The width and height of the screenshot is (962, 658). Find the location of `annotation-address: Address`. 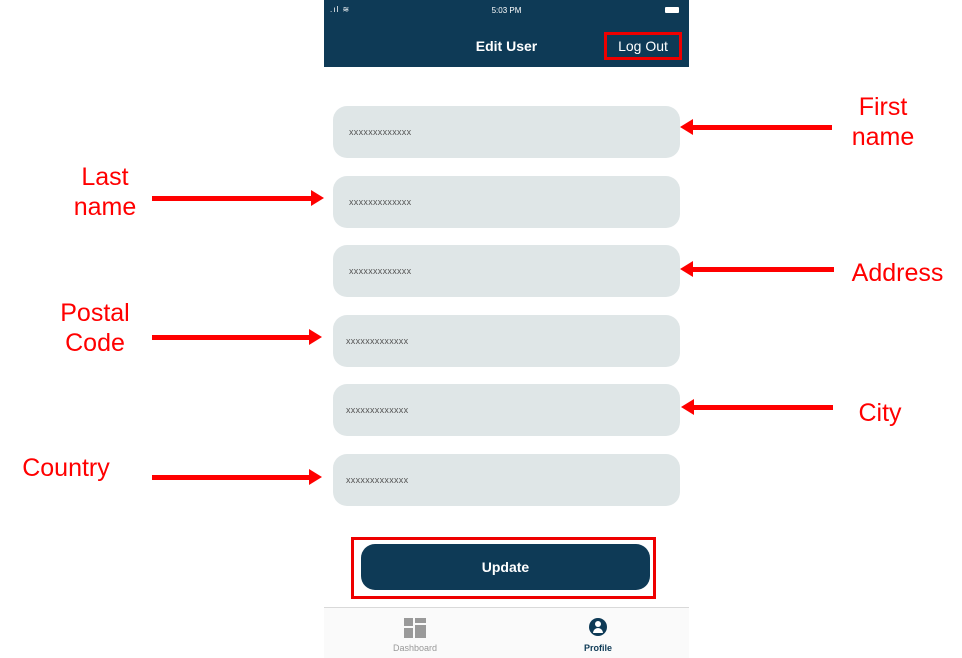

annotation-address: Address is located at coordinates (897, 273).